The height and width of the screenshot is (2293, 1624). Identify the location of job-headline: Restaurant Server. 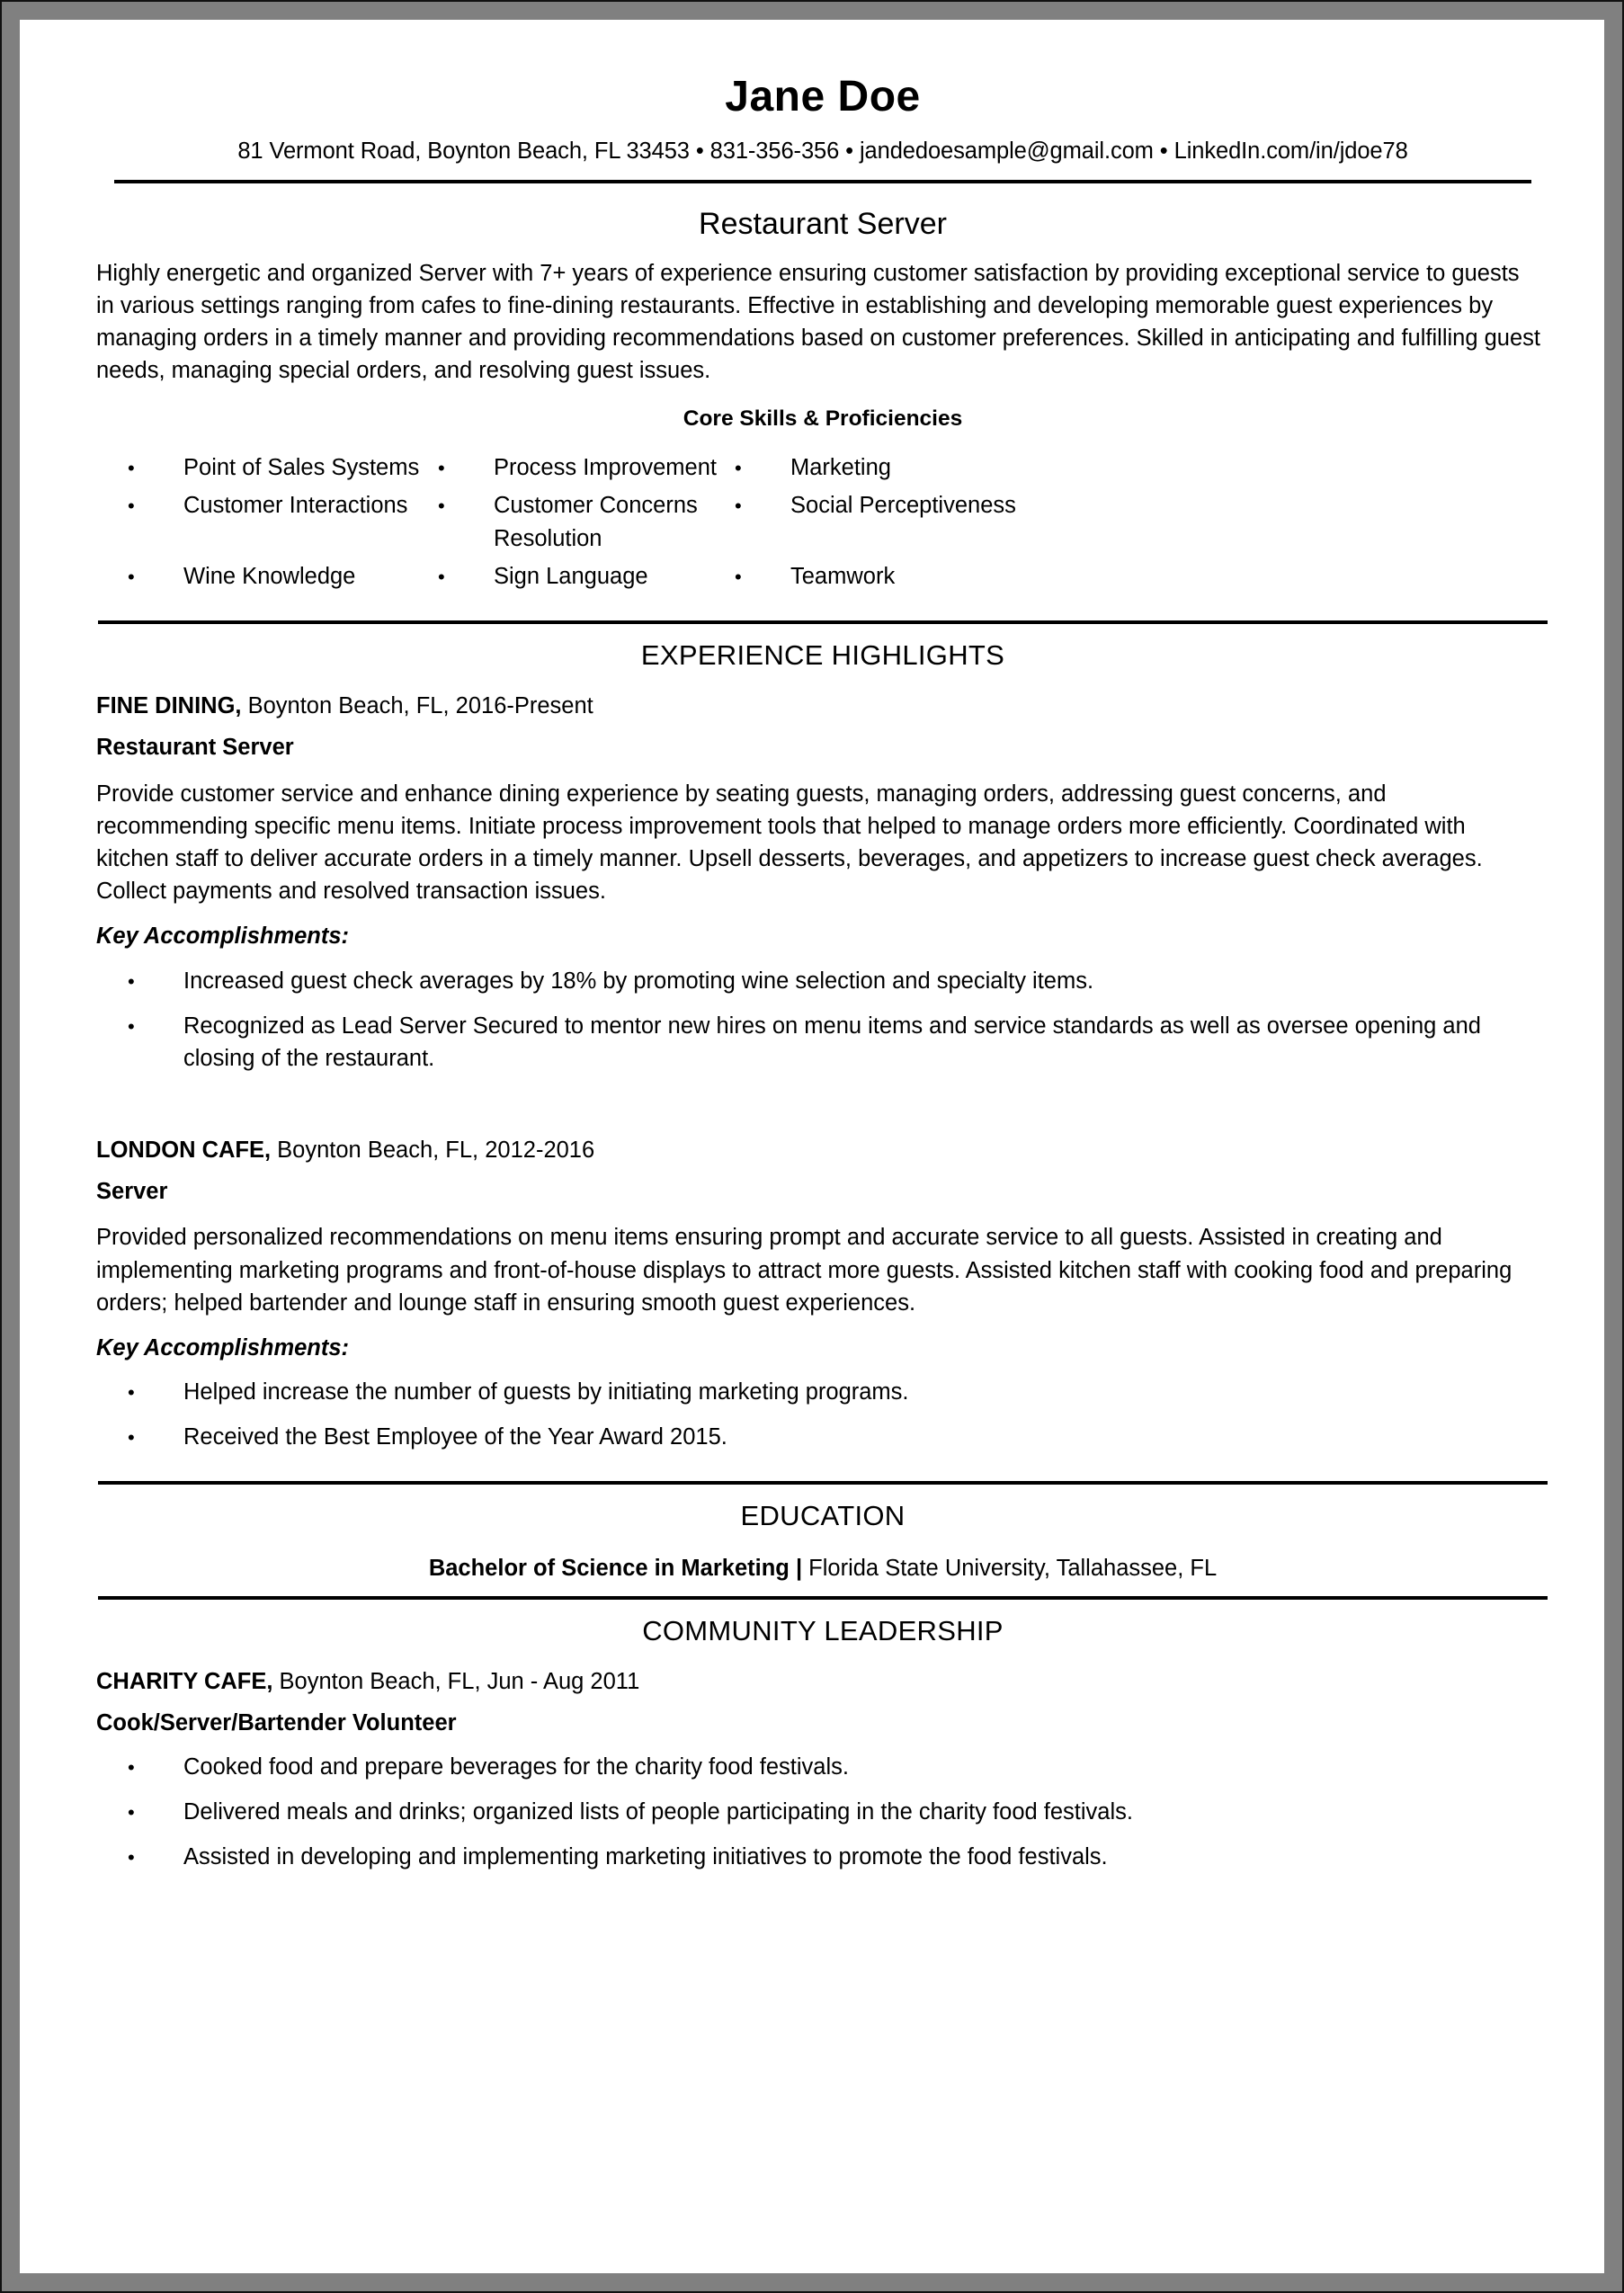
(823, 223).